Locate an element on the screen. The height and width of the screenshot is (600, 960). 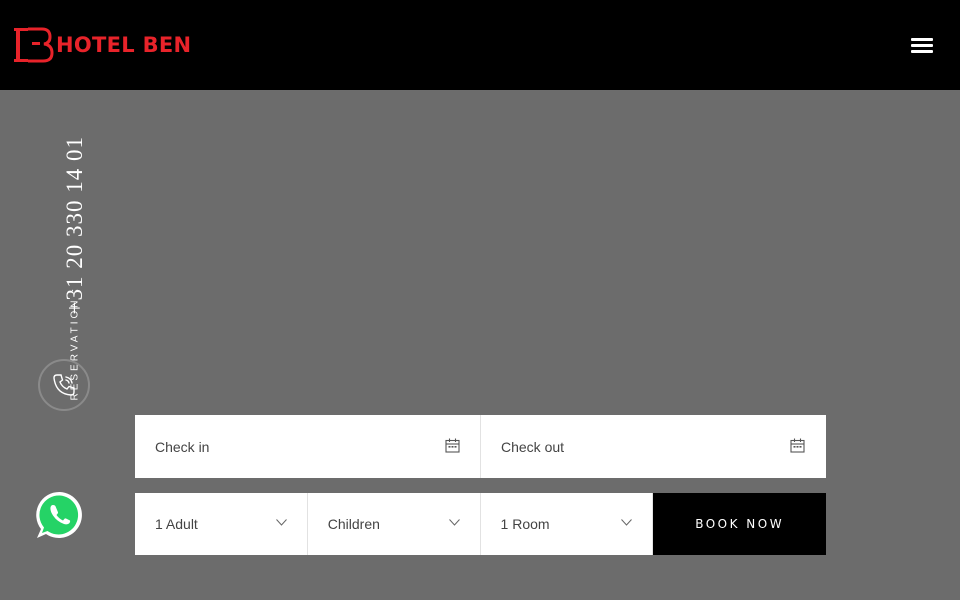
hotel-logo: HOTEL BEN is located at coordinates (102, 45).